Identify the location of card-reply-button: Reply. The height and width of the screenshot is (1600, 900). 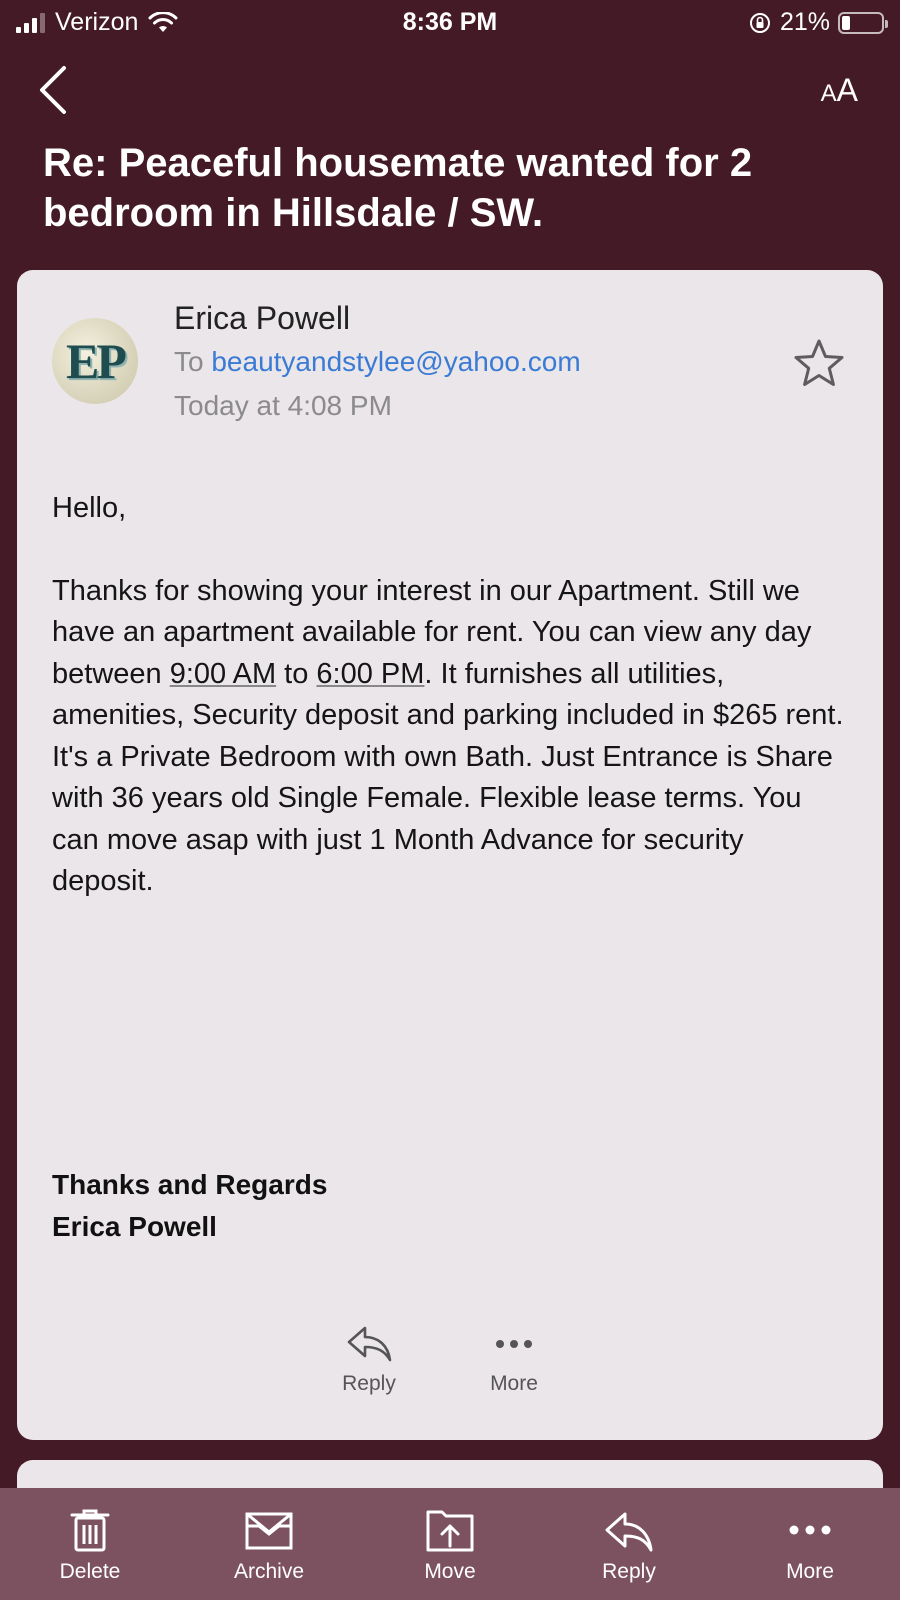
(369, 1360).